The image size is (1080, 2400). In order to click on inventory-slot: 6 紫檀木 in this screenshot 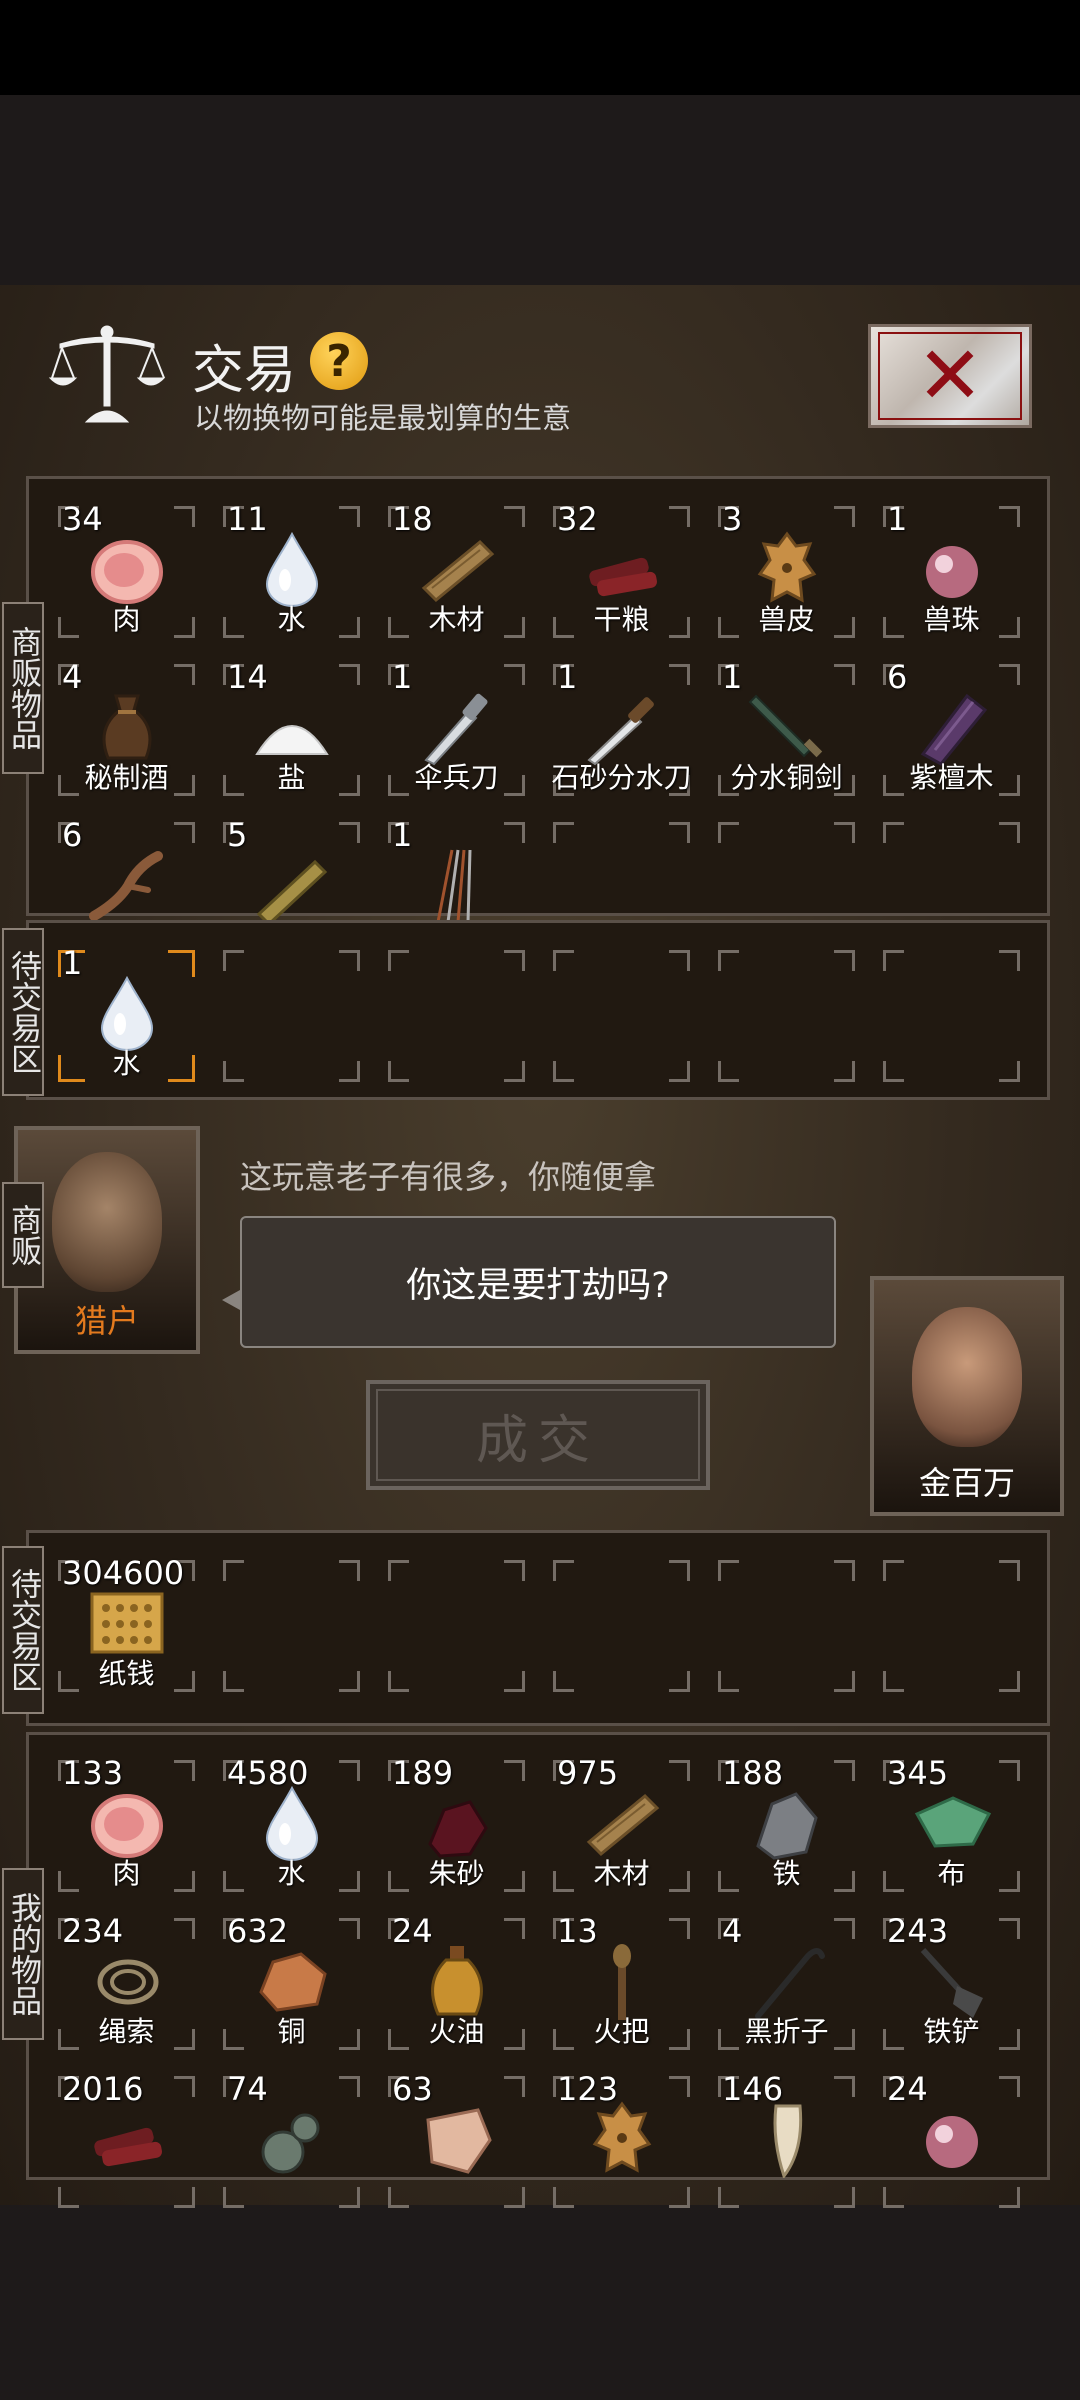, I will do `click(951, 731)`.